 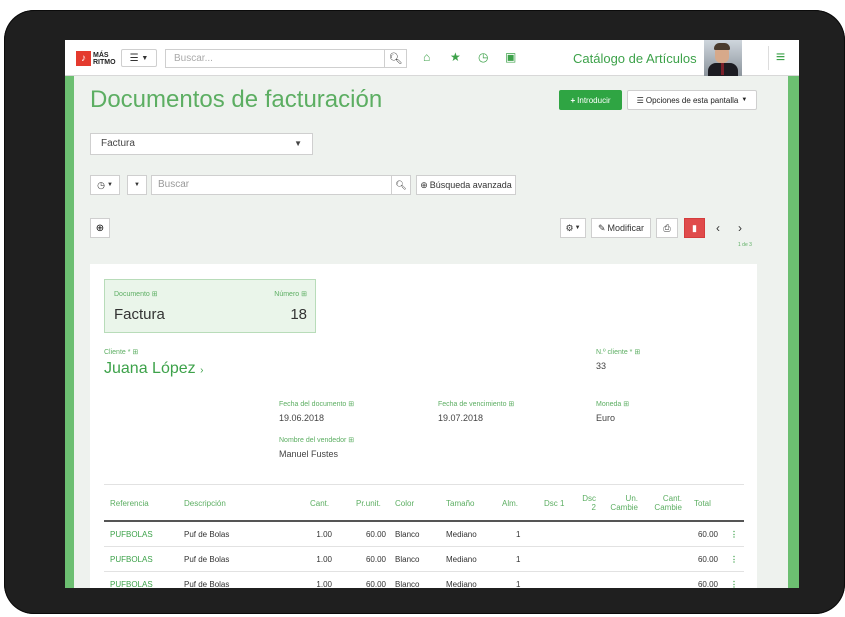 I want to click on due-date-value: 19.07.2018, so click(x=476, y=418).